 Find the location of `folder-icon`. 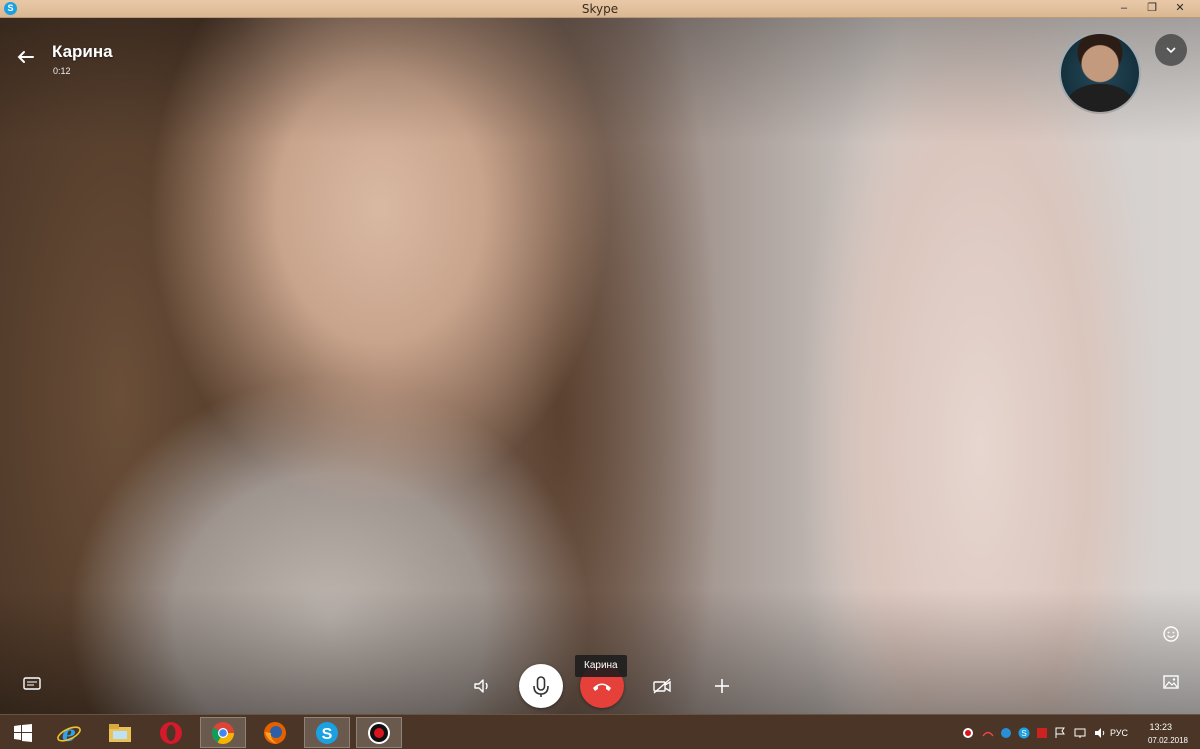

folder-icon is located at coordinates (120, 732).